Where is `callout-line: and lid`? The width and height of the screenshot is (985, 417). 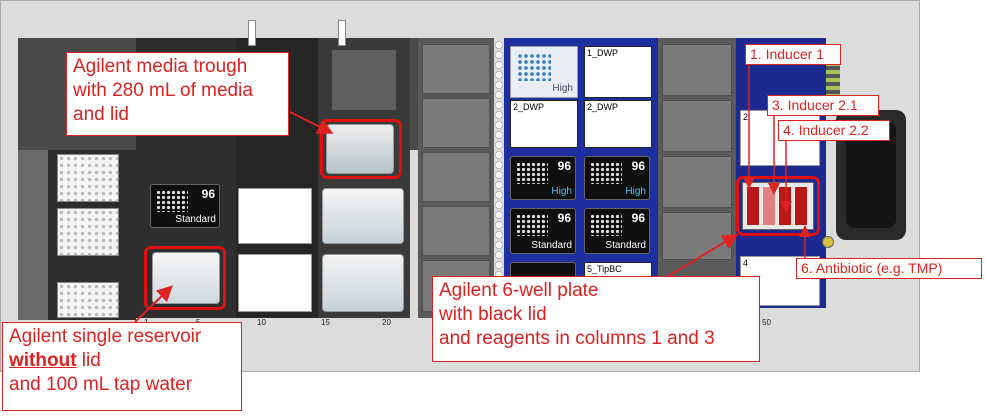
callout-line: and lid is located at coordinates (101, 114).